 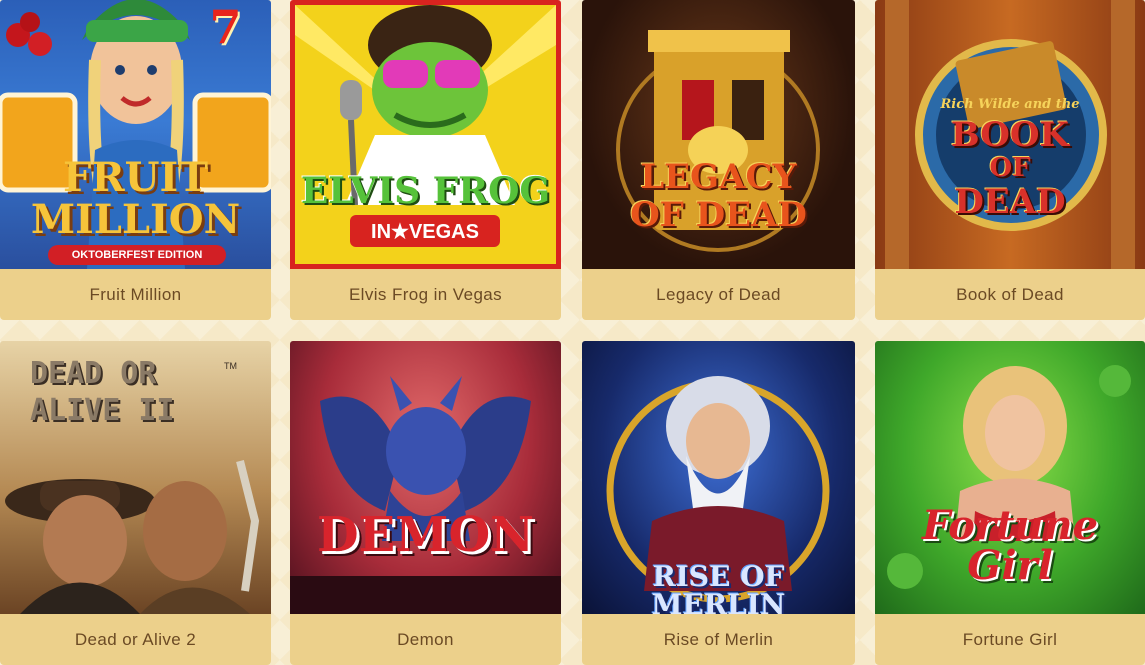 What do you see at coordinates (425, 231) in the screenshot?
I see `art-subtitle-banner: IN★VEGAS` at bounding box center [425, 231].